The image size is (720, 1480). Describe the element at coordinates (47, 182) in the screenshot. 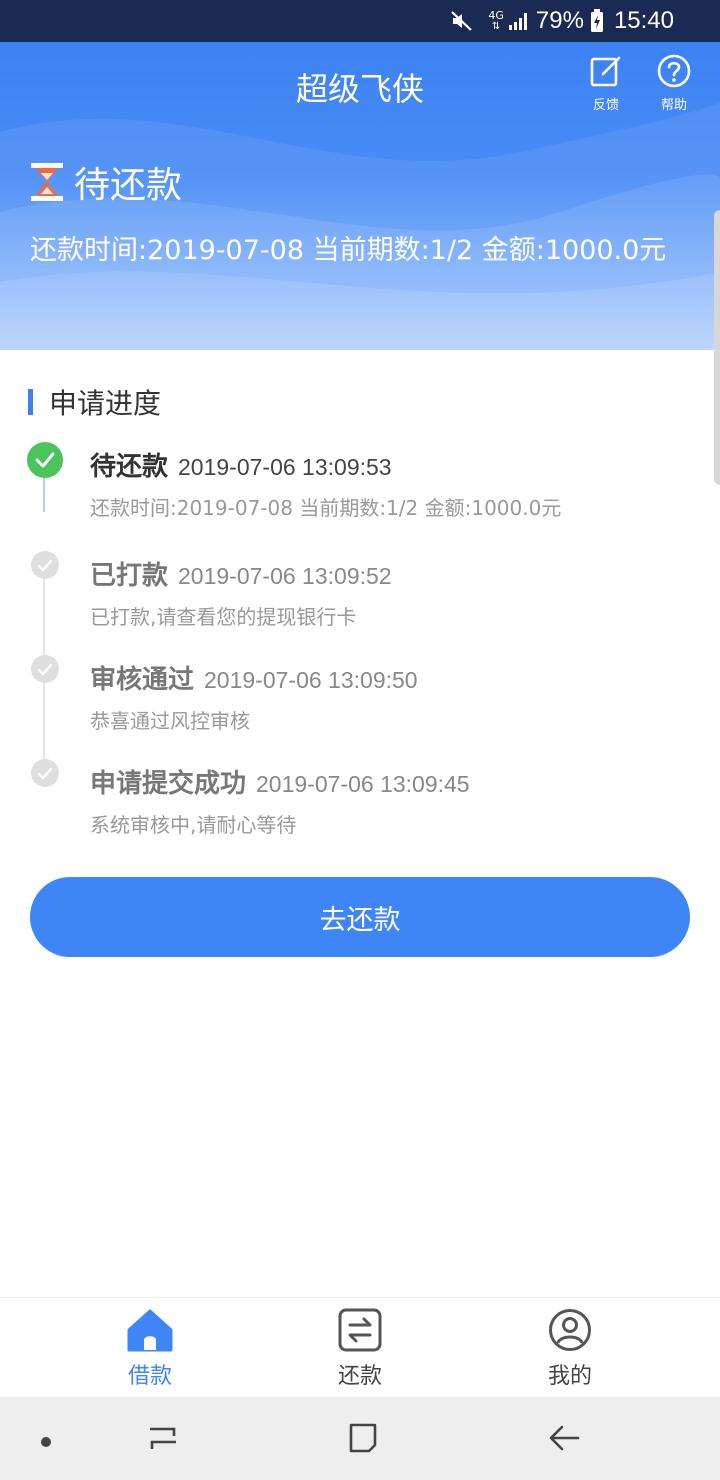

I see `hourglass-icon` at that location.